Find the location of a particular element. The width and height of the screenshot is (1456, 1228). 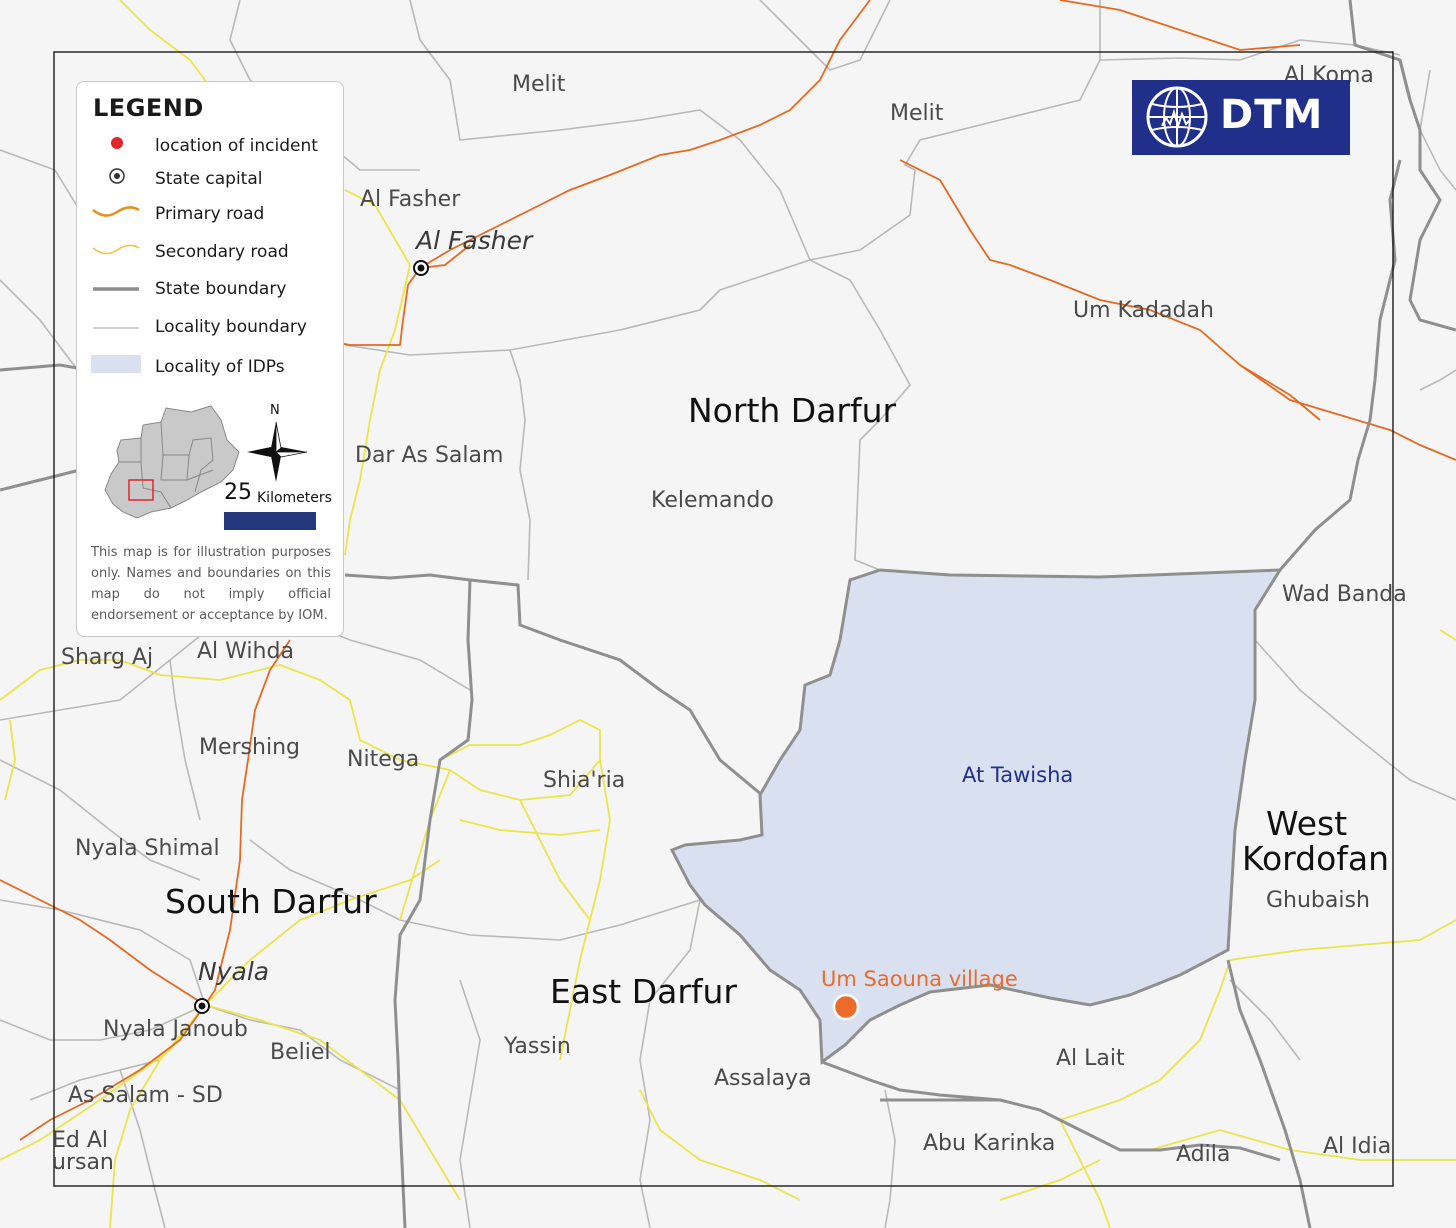

legend-item-label: Locality boundary is located at coordinates (231, 327).